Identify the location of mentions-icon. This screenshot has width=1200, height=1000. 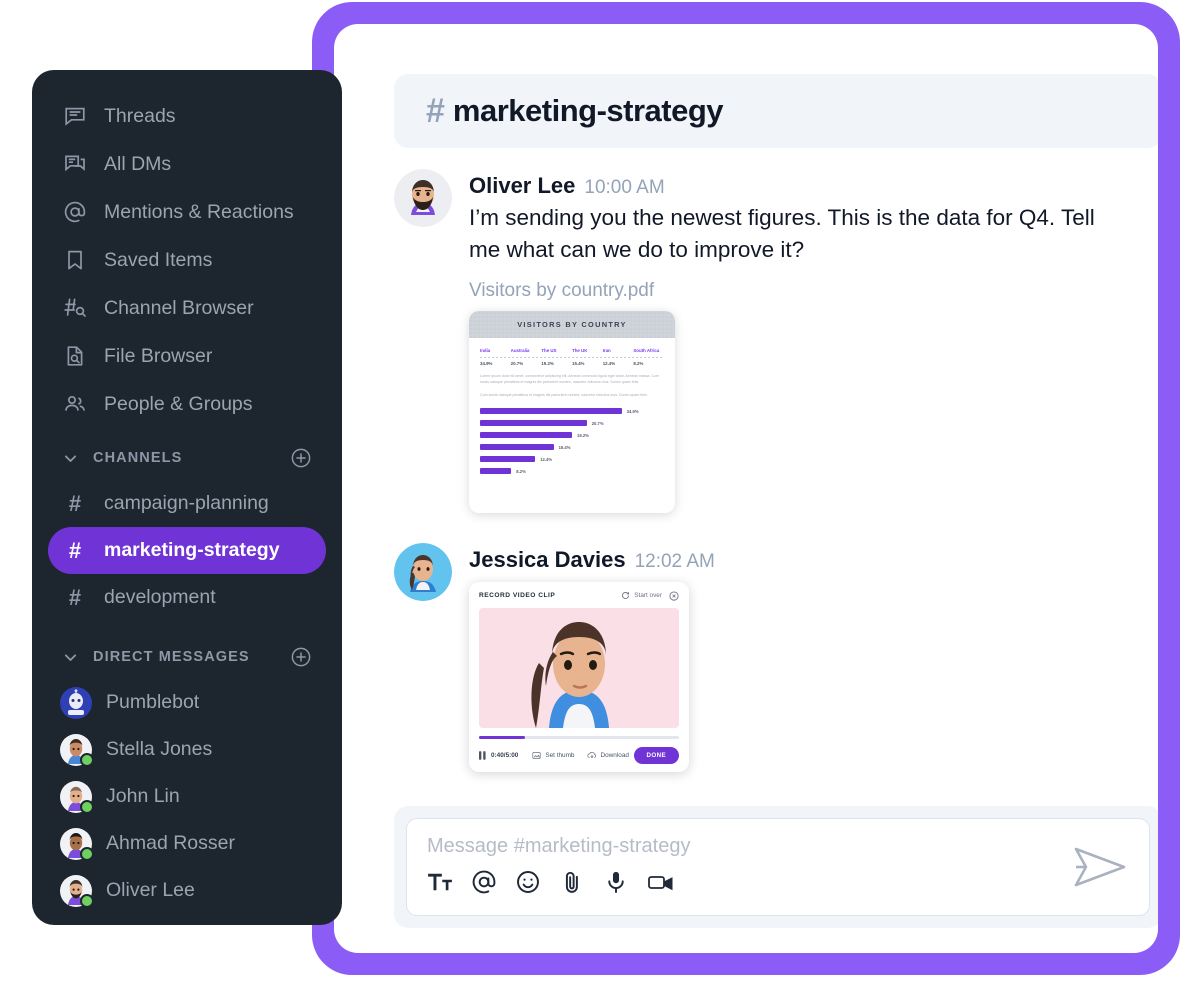
(75, 212).